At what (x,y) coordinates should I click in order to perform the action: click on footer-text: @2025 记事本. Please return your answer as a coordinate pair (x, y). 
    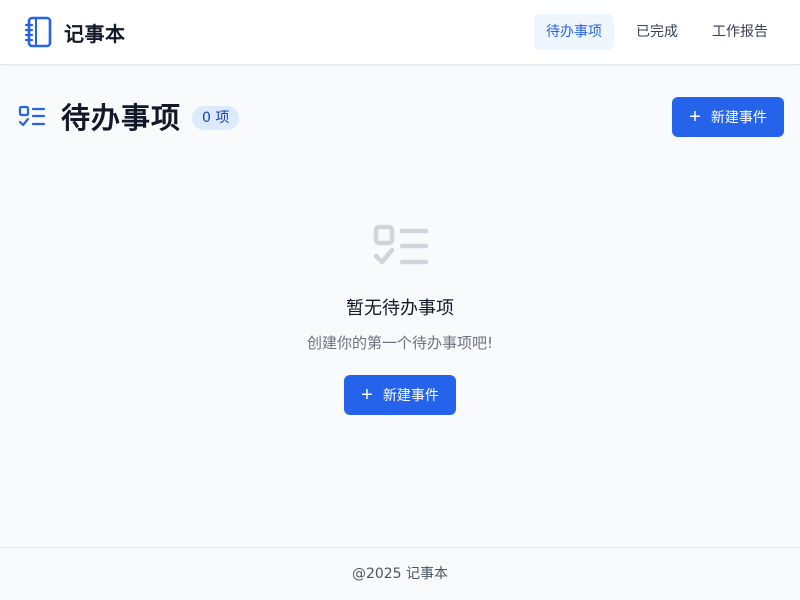
    Looking at the image, I should click on (400, 574).